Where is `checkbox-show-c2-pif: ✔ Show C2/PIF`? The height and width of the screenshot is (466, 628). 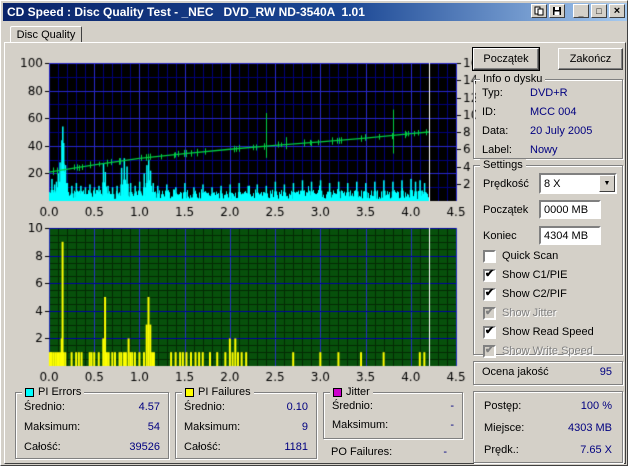
checkbox-show-c2-pif: ✔ Show C2/PIF is located at coordinates (525, 294).